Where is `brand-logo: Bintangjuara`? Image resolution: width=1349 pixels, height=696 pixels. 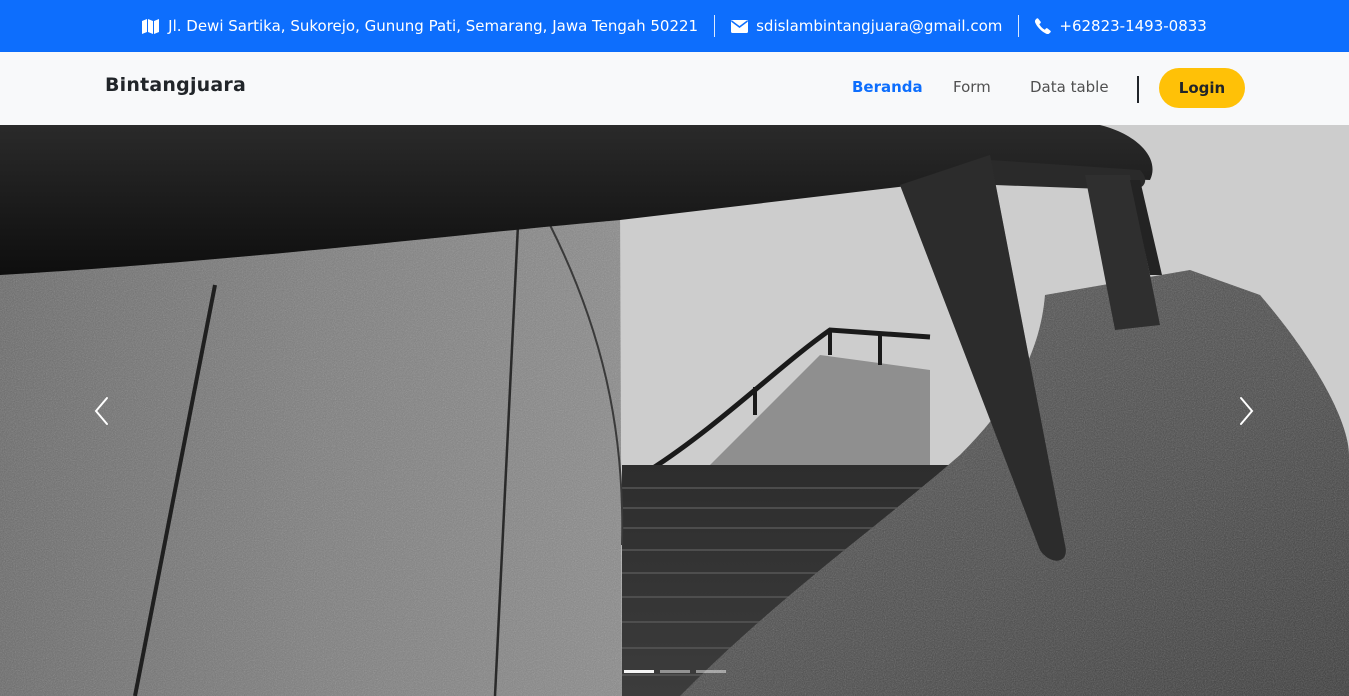
brand-logo: Bintangjuara is located at coordinates (175, 85).